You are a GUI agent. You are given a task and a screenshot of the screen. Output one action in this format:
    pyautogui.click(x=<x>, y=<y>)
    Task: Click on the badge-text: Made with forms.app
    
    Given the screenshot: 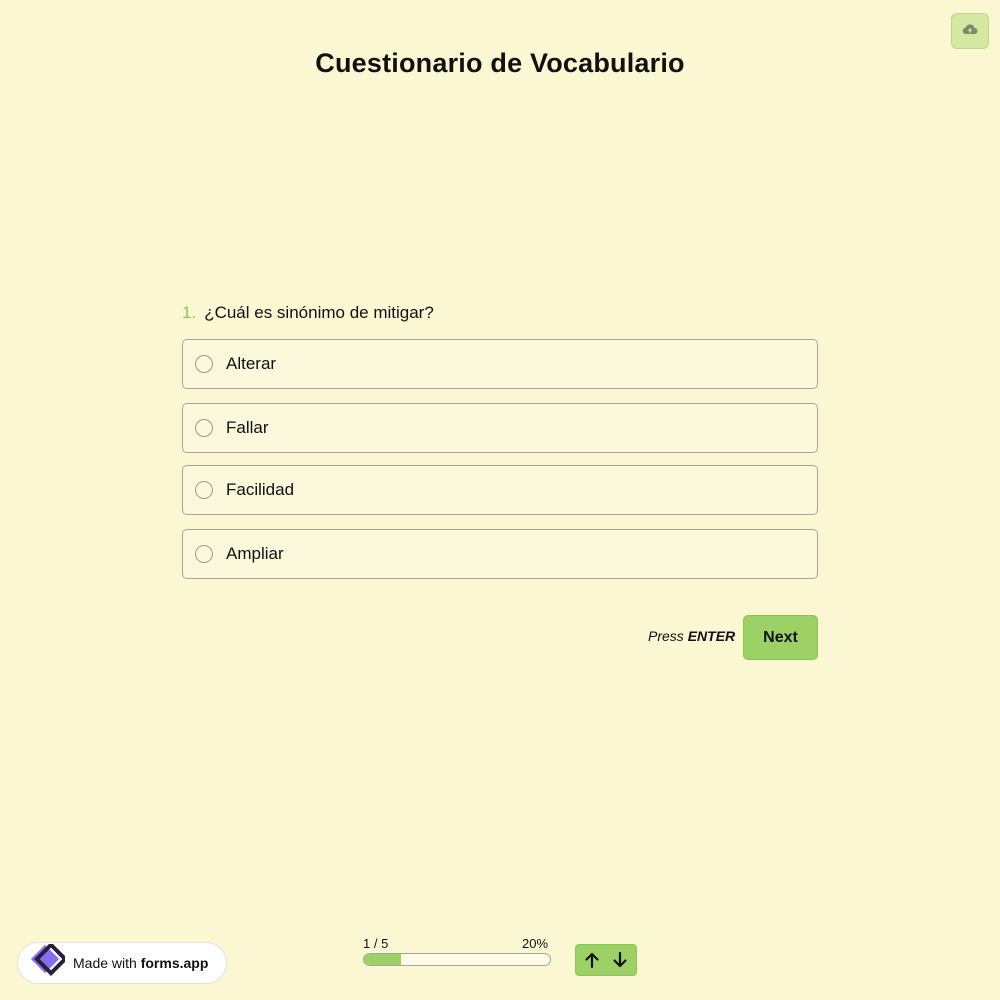 What is the action you would take?
    pyautogui.click(x=140, y=963)
    